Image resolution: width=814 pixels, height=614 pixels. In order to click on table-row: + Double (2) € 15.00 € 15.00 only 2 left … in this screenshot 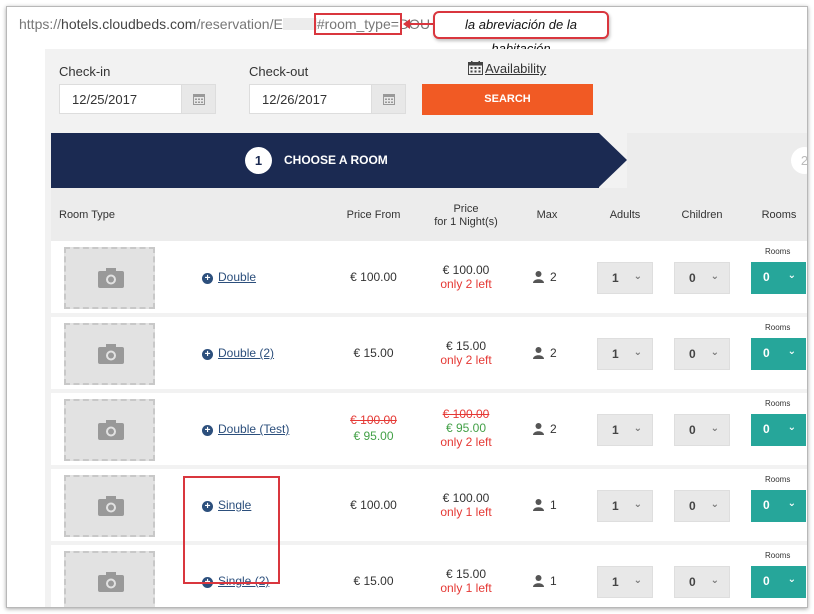, I will do `click(429, 353)`.